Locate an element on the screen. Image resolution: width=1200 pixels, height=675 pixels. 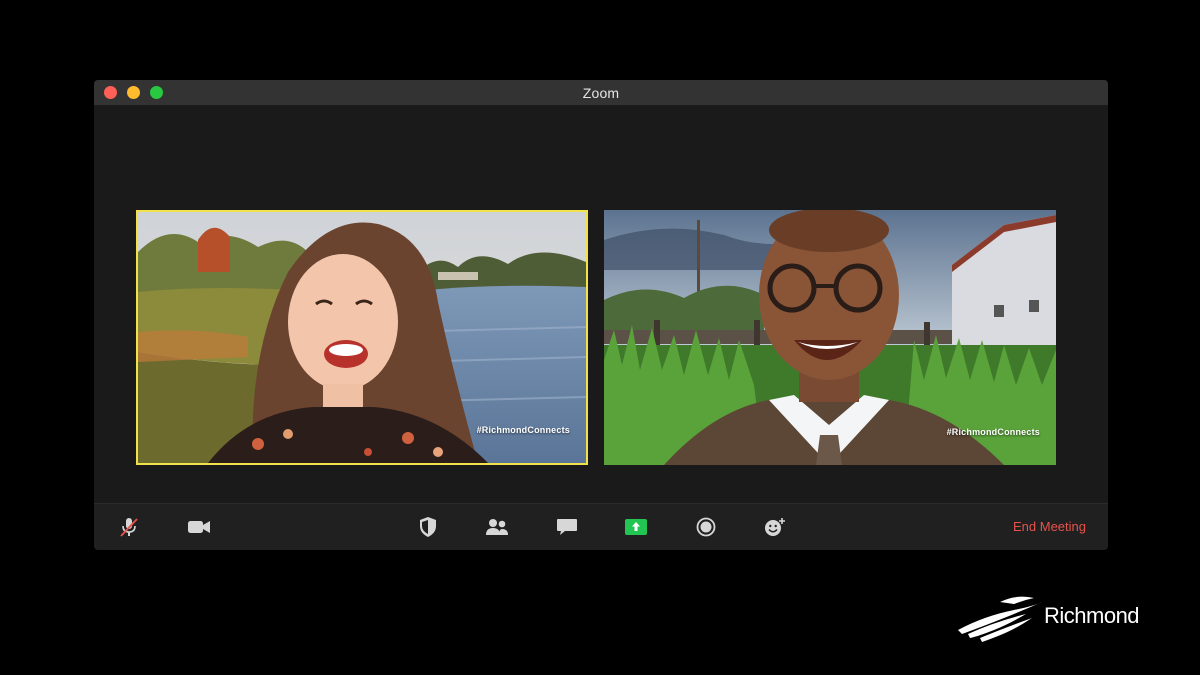
microphone-muted-icon is located at coordinates (129, 527).